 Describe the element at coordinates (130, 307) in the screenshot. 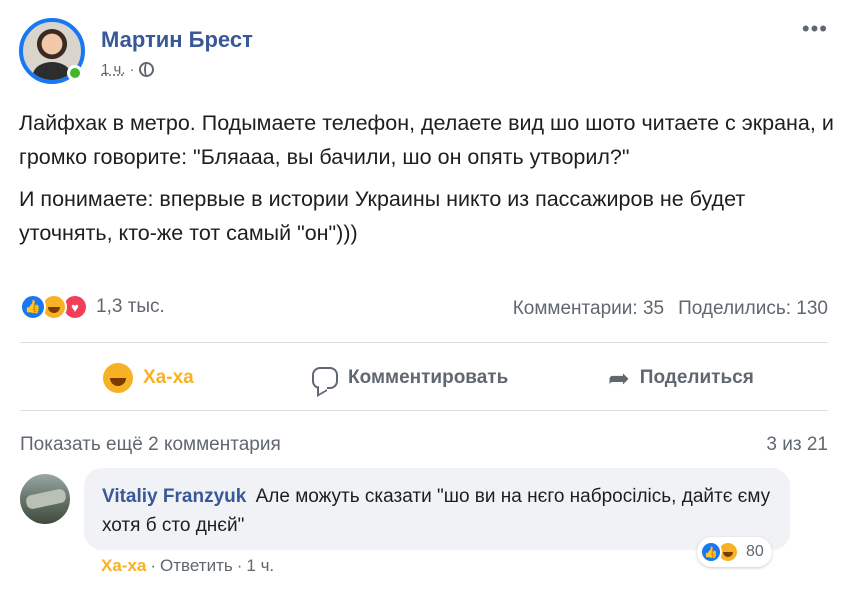

I see `reaction-count: 1,3 тыс.` at that location.